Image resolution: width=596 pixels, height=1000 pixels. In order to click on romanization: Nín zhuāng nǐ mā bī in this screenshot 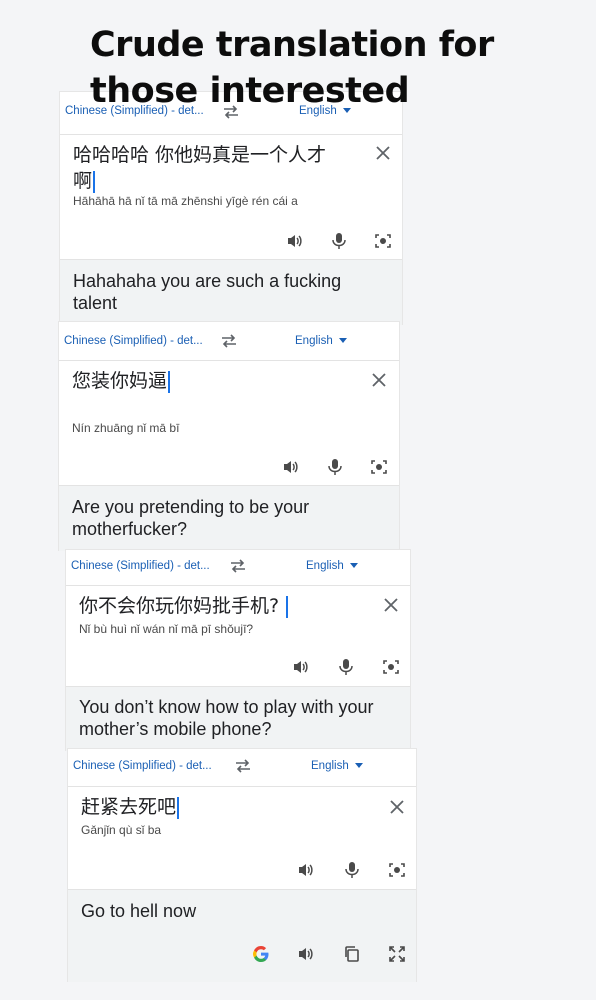, I will do `click(126, 428)`.